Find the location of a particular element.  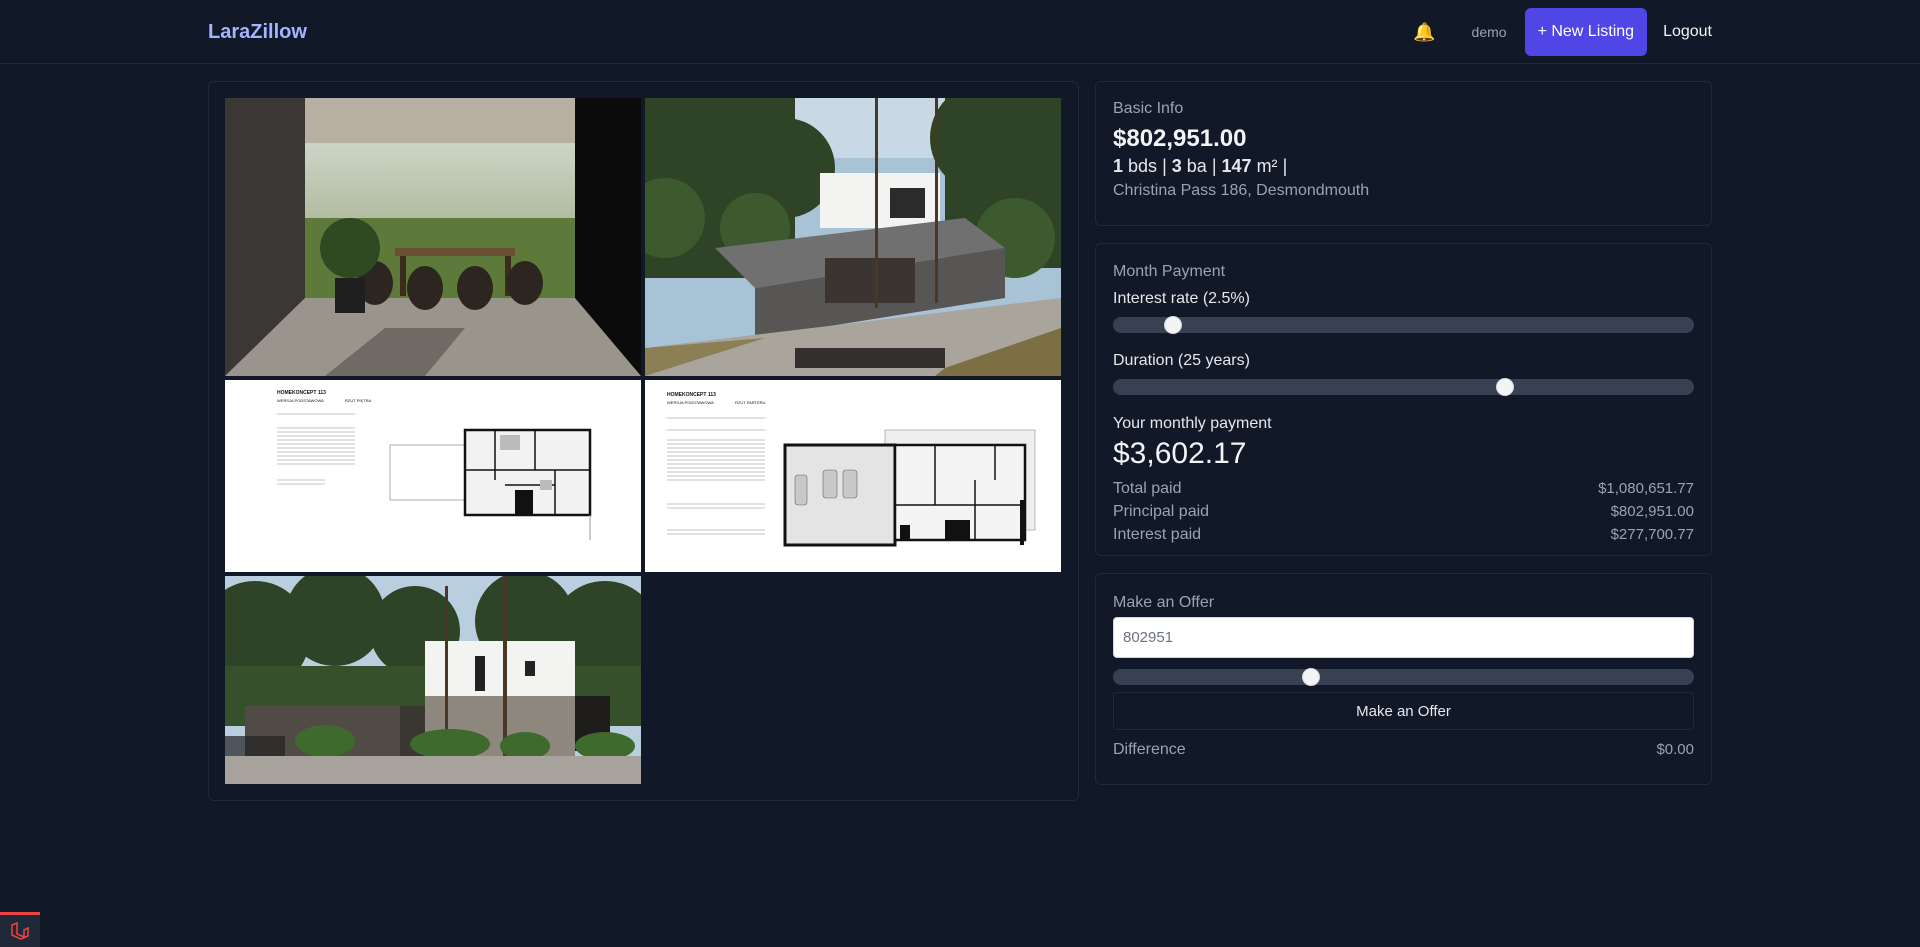

basic-info-title: Basic Info is located at coordinates (1148, 108).